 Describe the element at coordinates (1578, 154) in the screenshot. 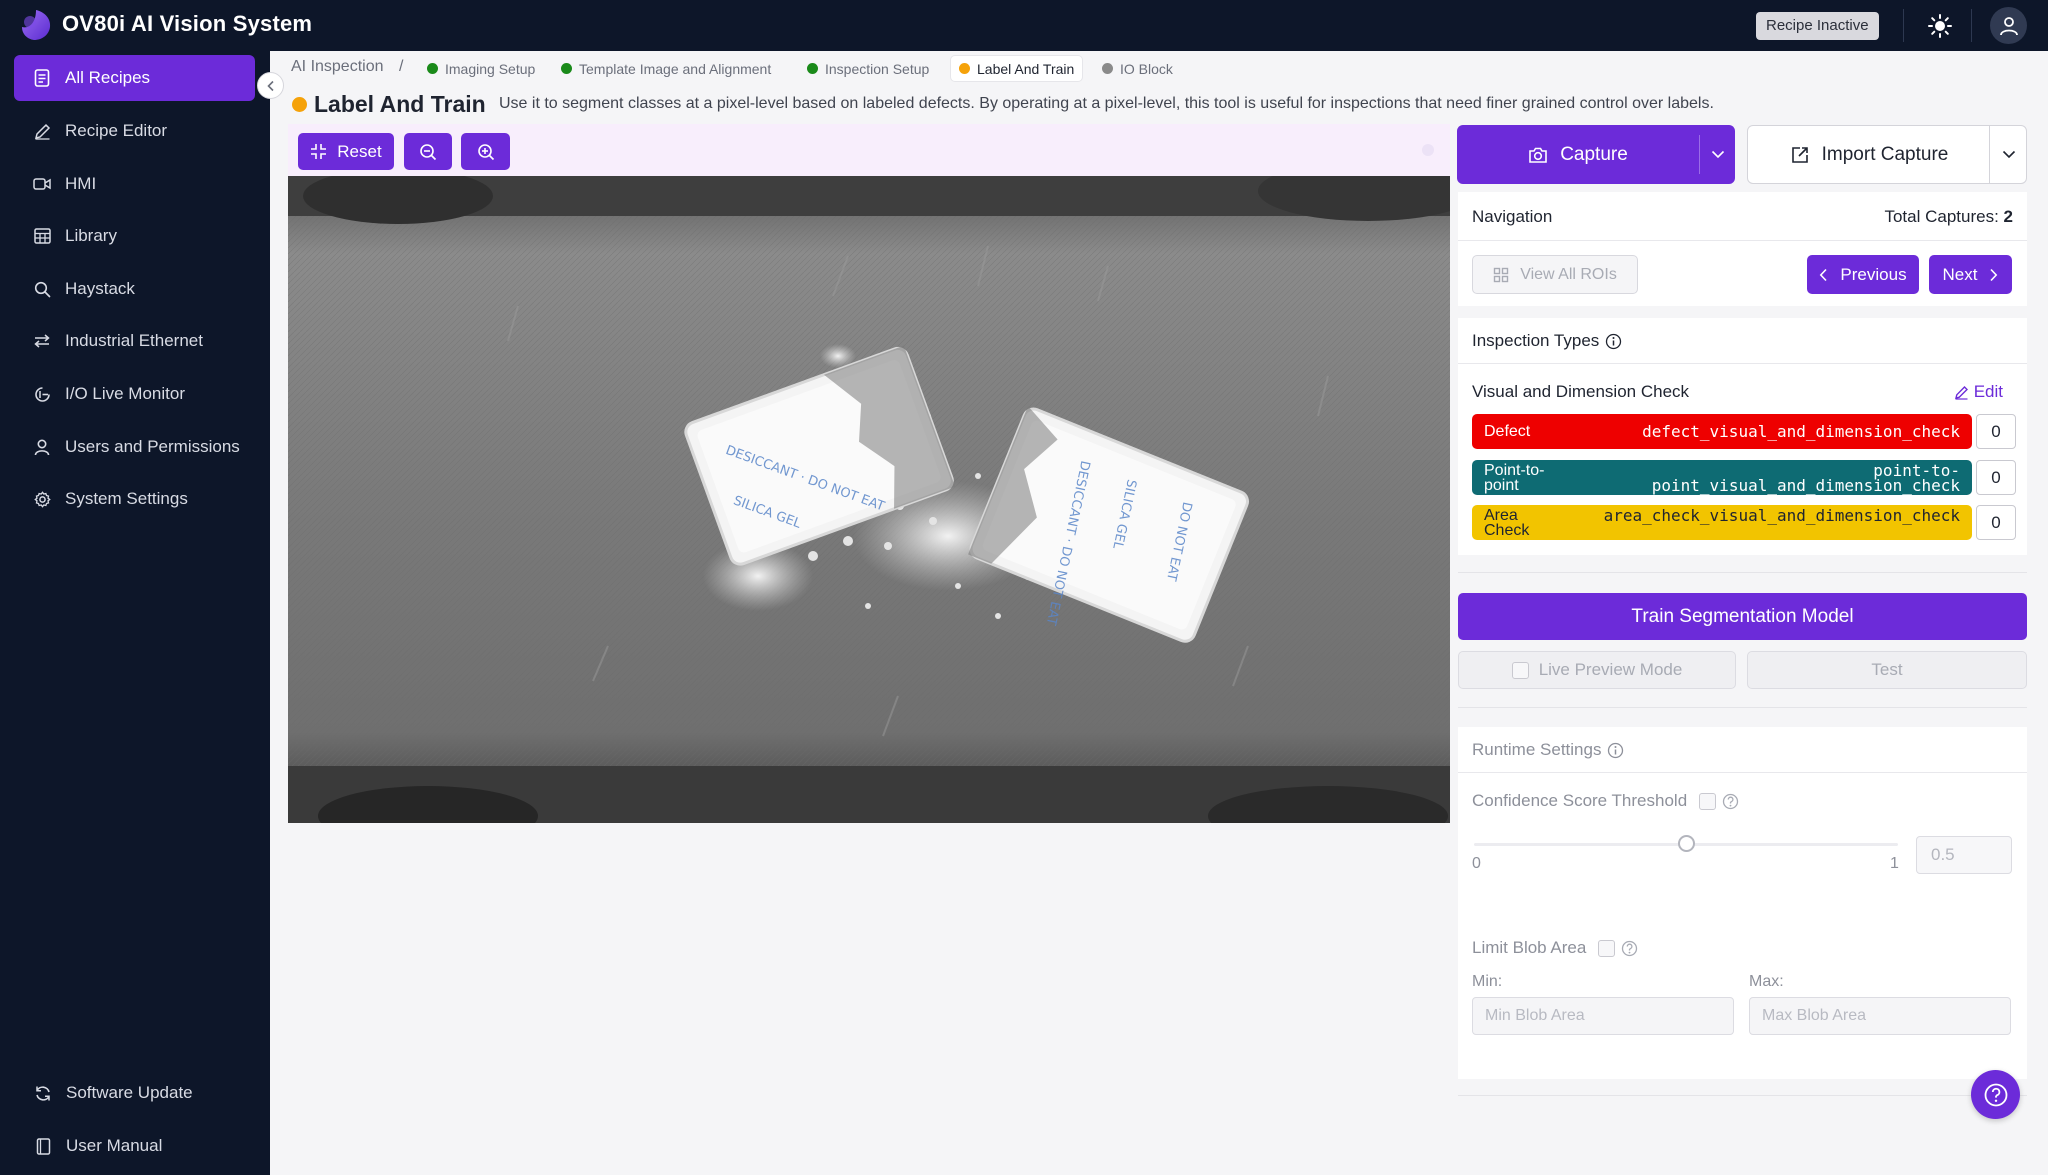

I see `capture-main: Capture` at that location.